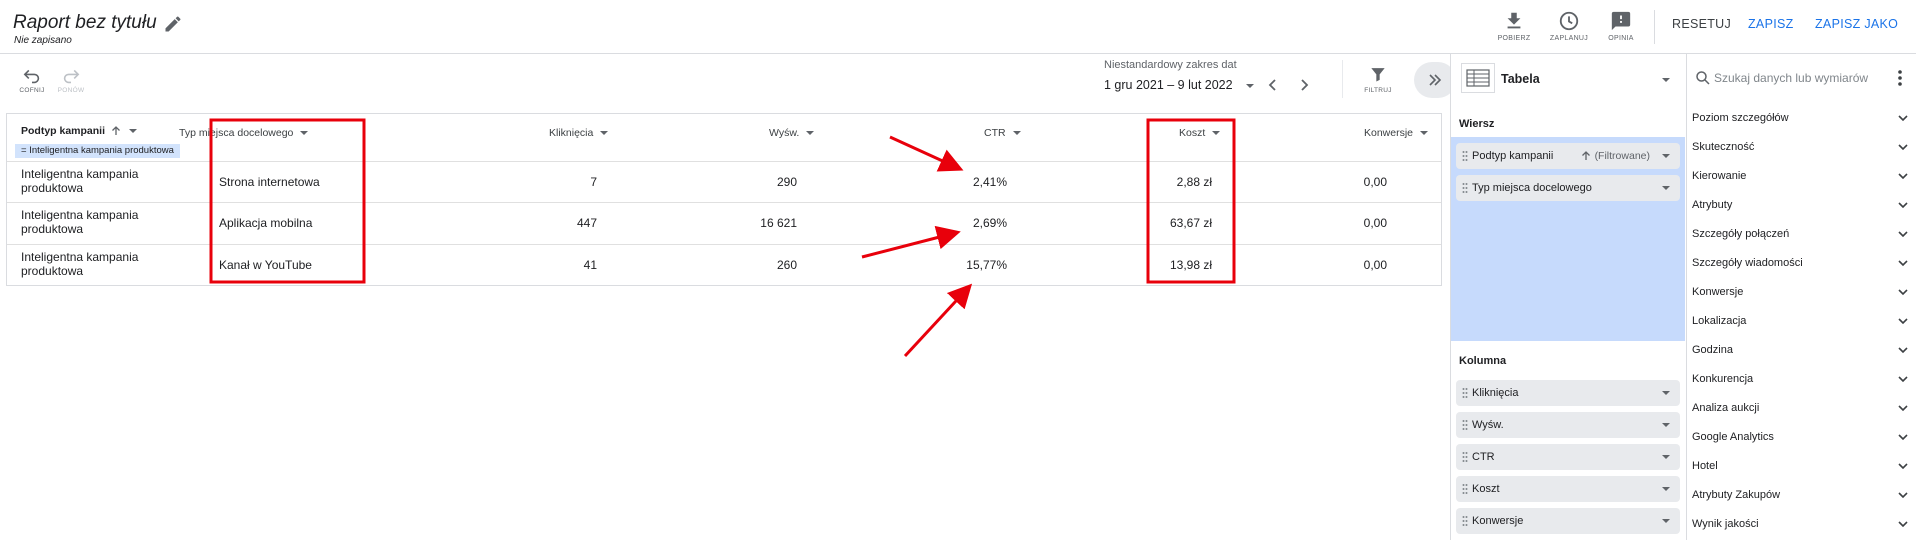 The height and width of the screenshot is (540, 1916). Describe the element at coordinates (85, 23) in the screenshot. I see `report-title: Raport bez tytułu` at that location.